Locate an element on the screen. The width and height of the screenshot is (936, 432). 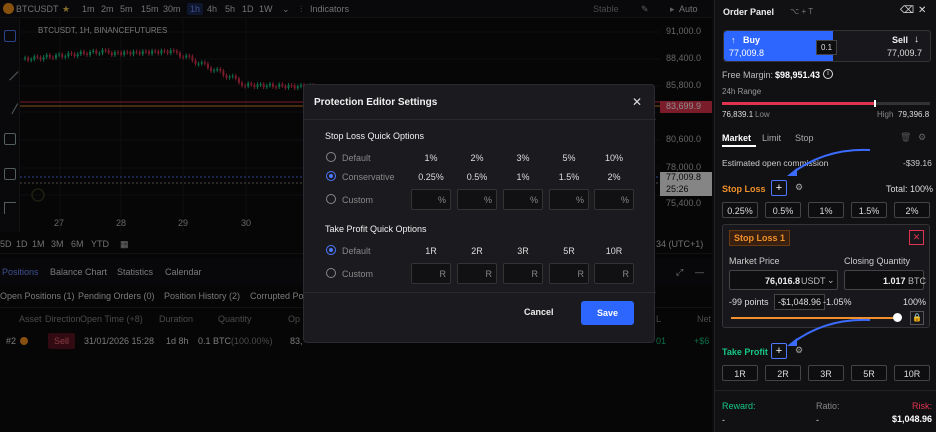
sl-default-value: 10% is located at coordinates (613, 158).